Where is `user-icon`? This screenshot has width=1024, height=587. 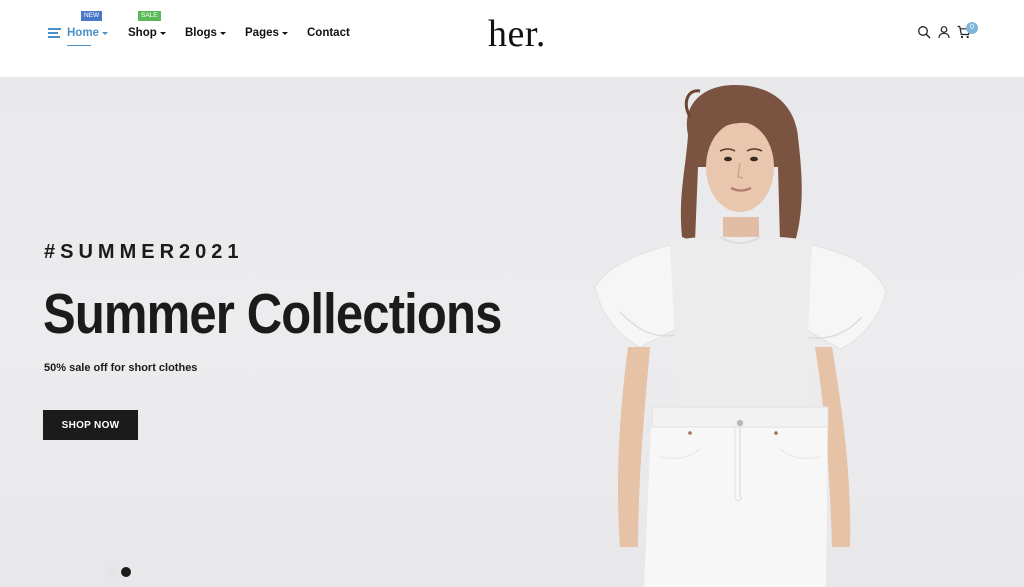 user-icon is located at coordinates (944, 32).